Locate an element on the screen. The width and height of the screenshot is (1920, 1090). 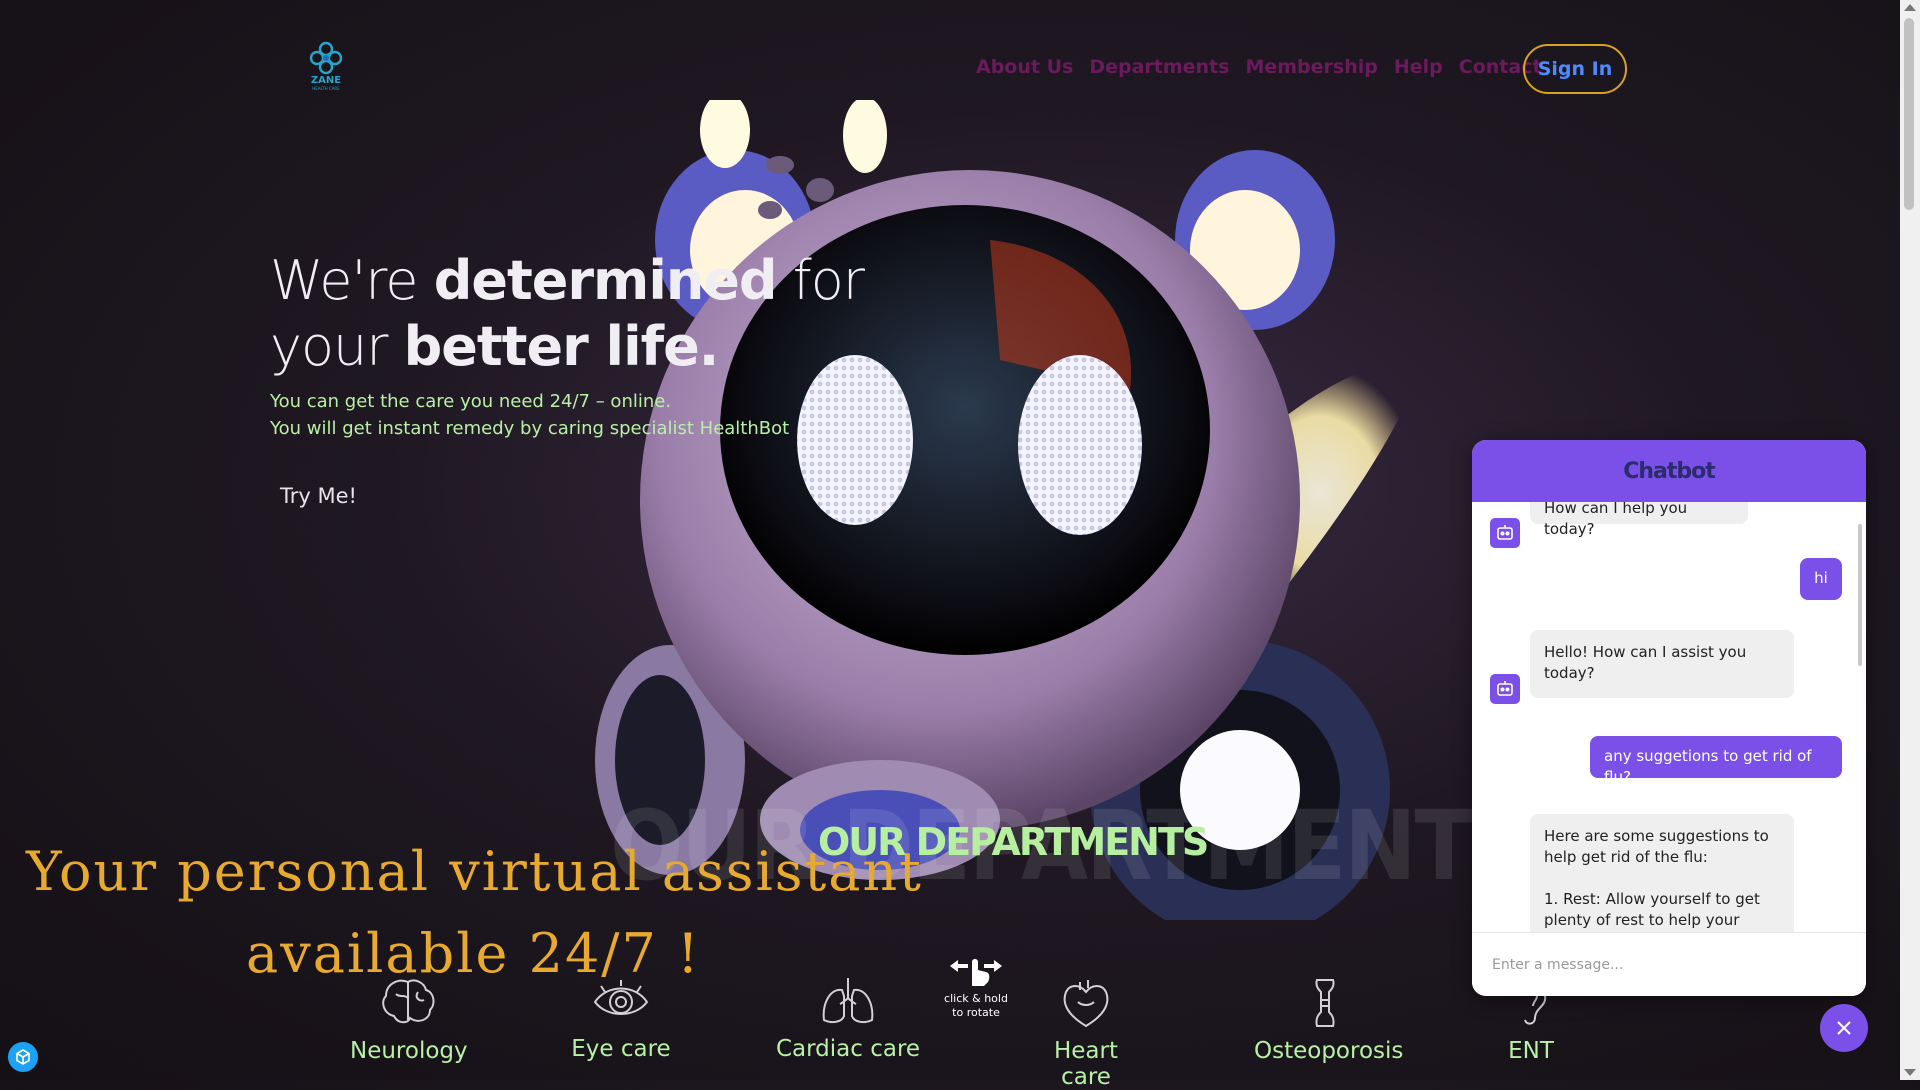
nav-membership: Membership is located at coordinates (1311, 67).